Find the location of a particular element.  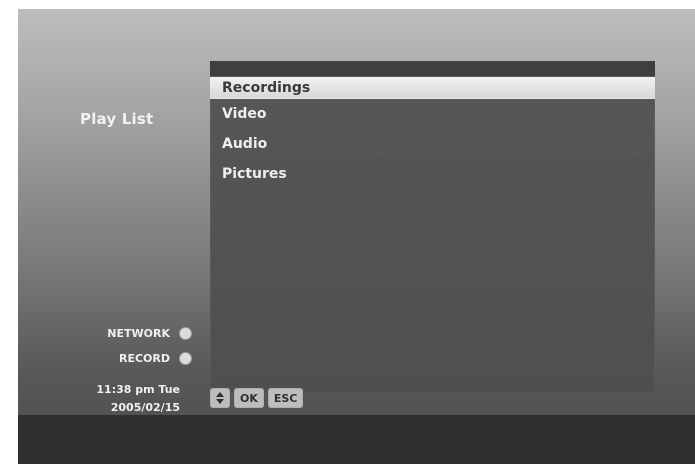

clock-time: 11:38 pm Tue is located at coordinates (138, 389).